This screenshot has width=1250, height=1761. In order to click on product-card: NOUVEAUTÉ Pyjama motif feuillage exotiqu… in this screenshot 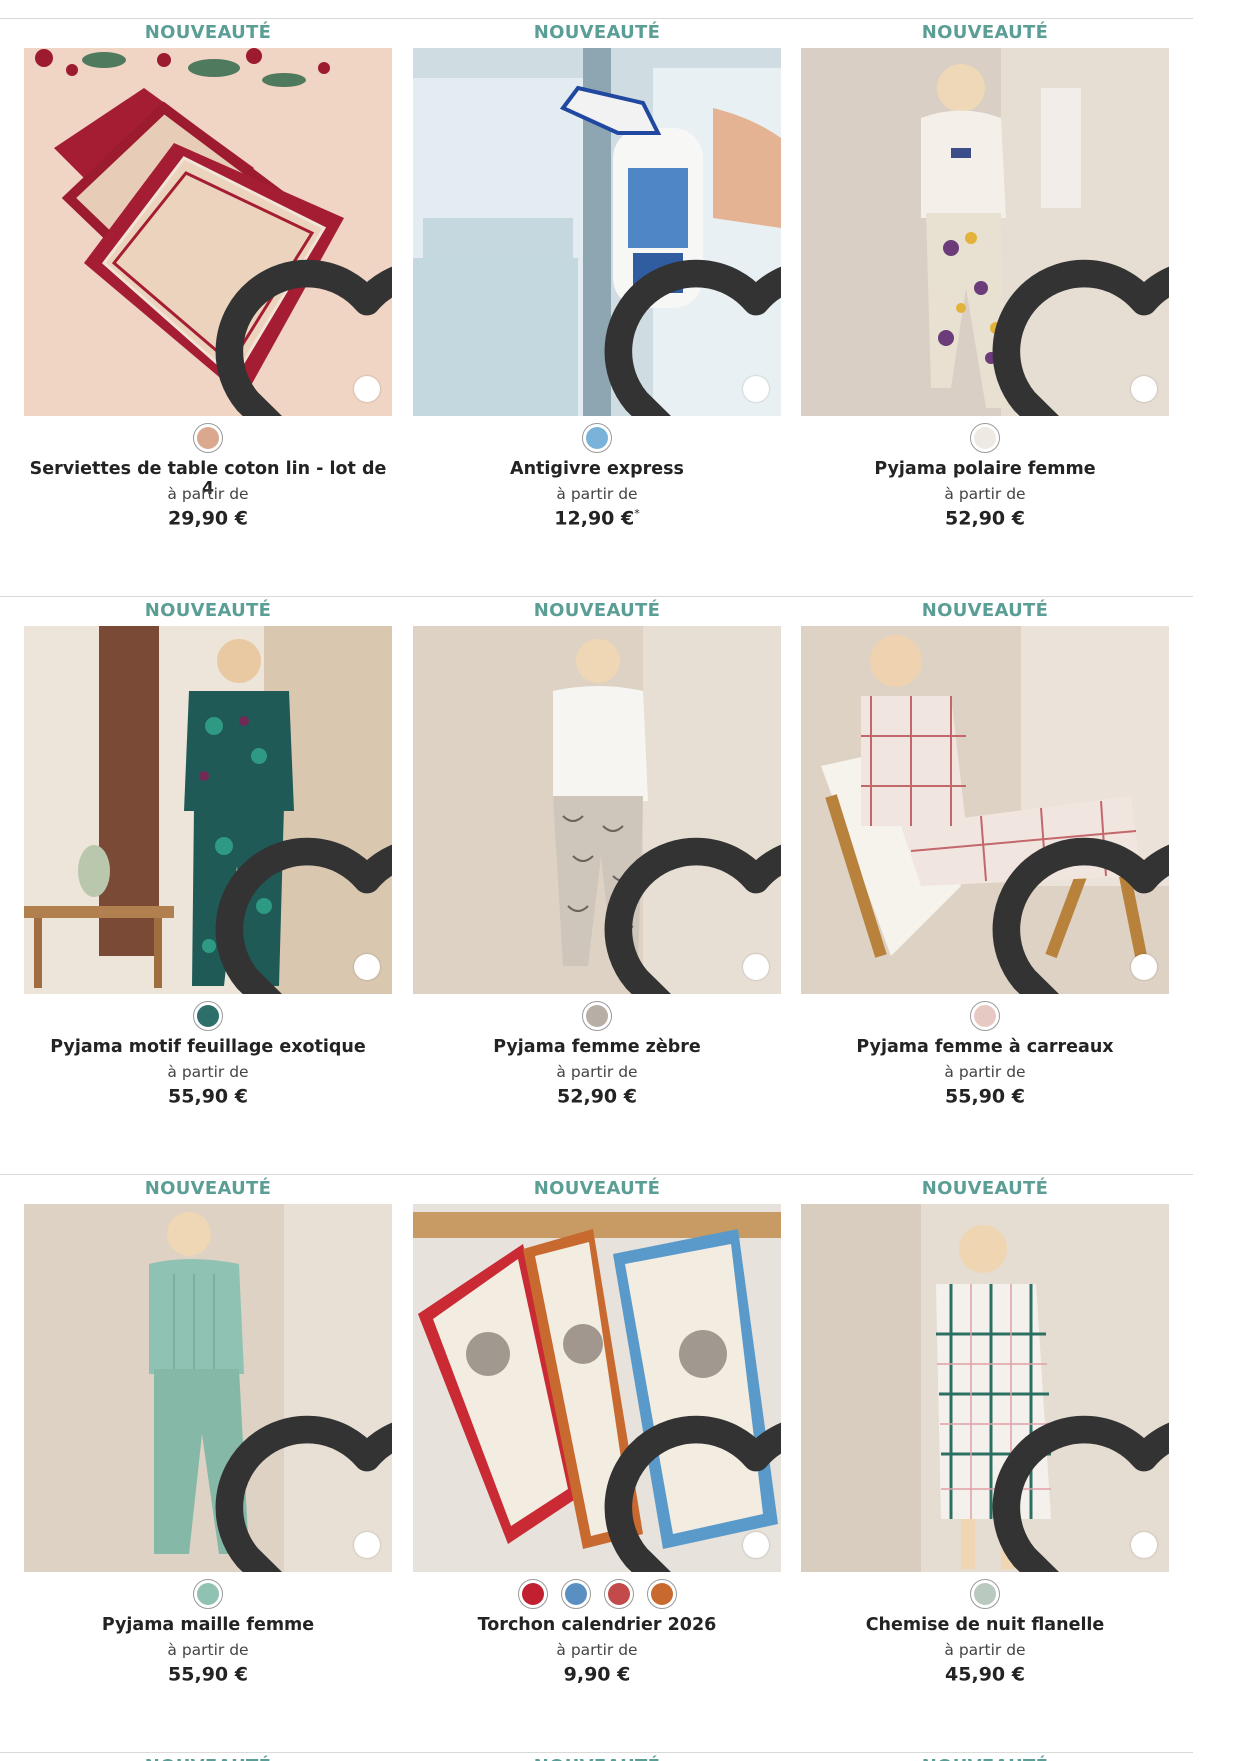, I will do `click(208, 858)`.